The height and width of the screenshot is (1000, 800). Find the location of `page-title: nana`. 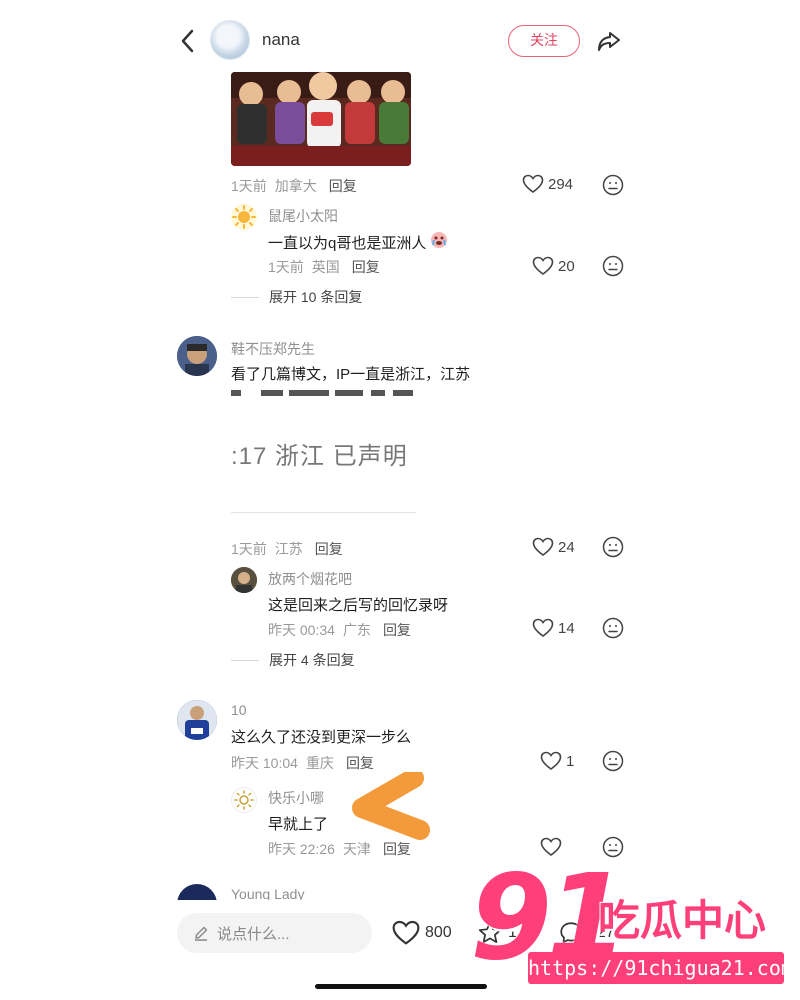

page-title: nana is located at coordinates (281, 40).